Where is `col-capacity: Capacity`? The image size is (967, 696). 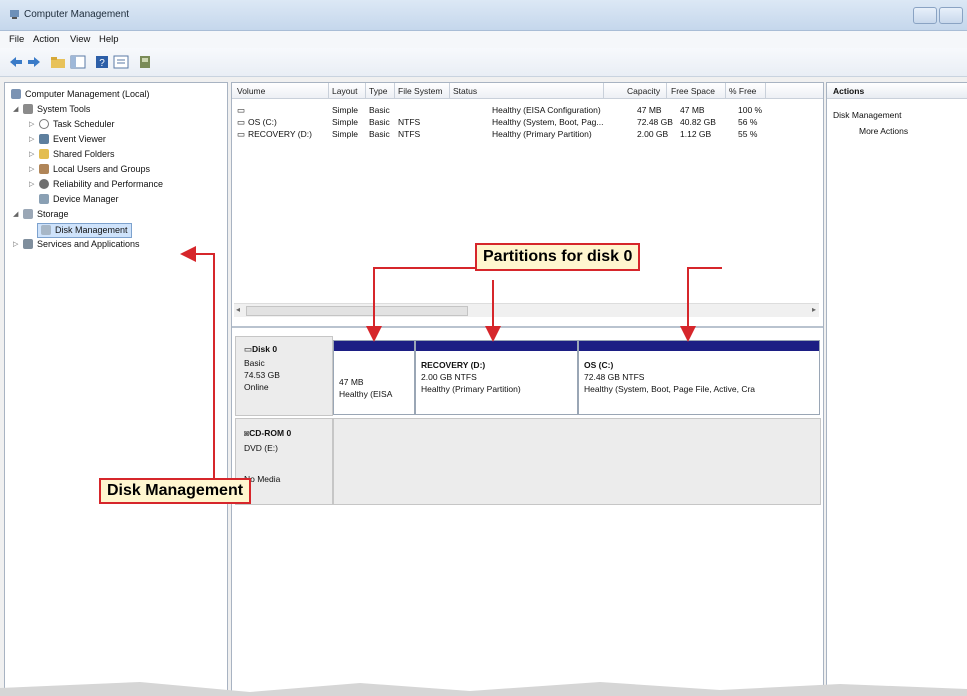 col-capacity: Capacity is located at coordinates (643, 91).